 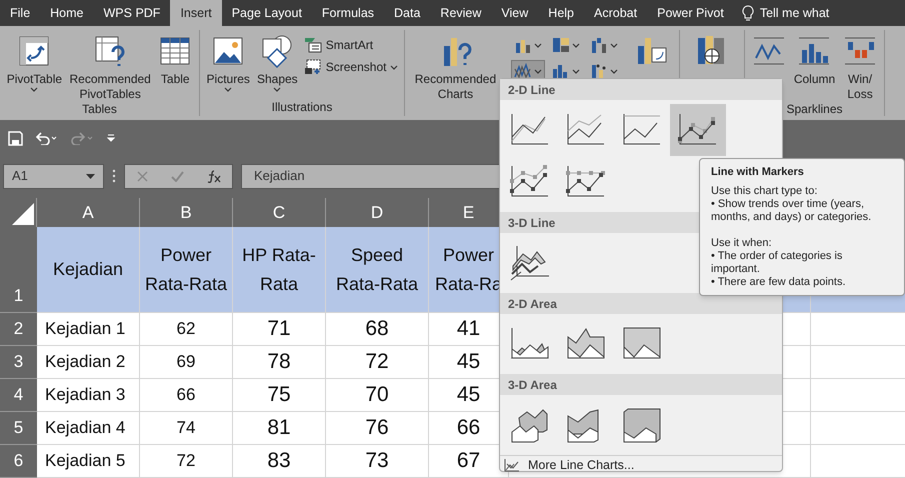 I want to click on function-icon, so click(x=213, y=176).